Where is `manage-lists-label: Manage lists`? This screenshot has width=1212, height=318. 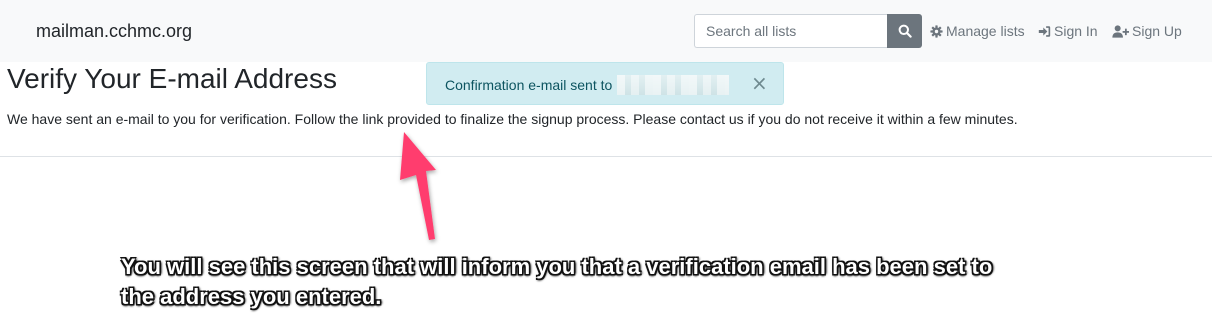
manage-lists-label: Manage lists is located at coordinates (985, 31).